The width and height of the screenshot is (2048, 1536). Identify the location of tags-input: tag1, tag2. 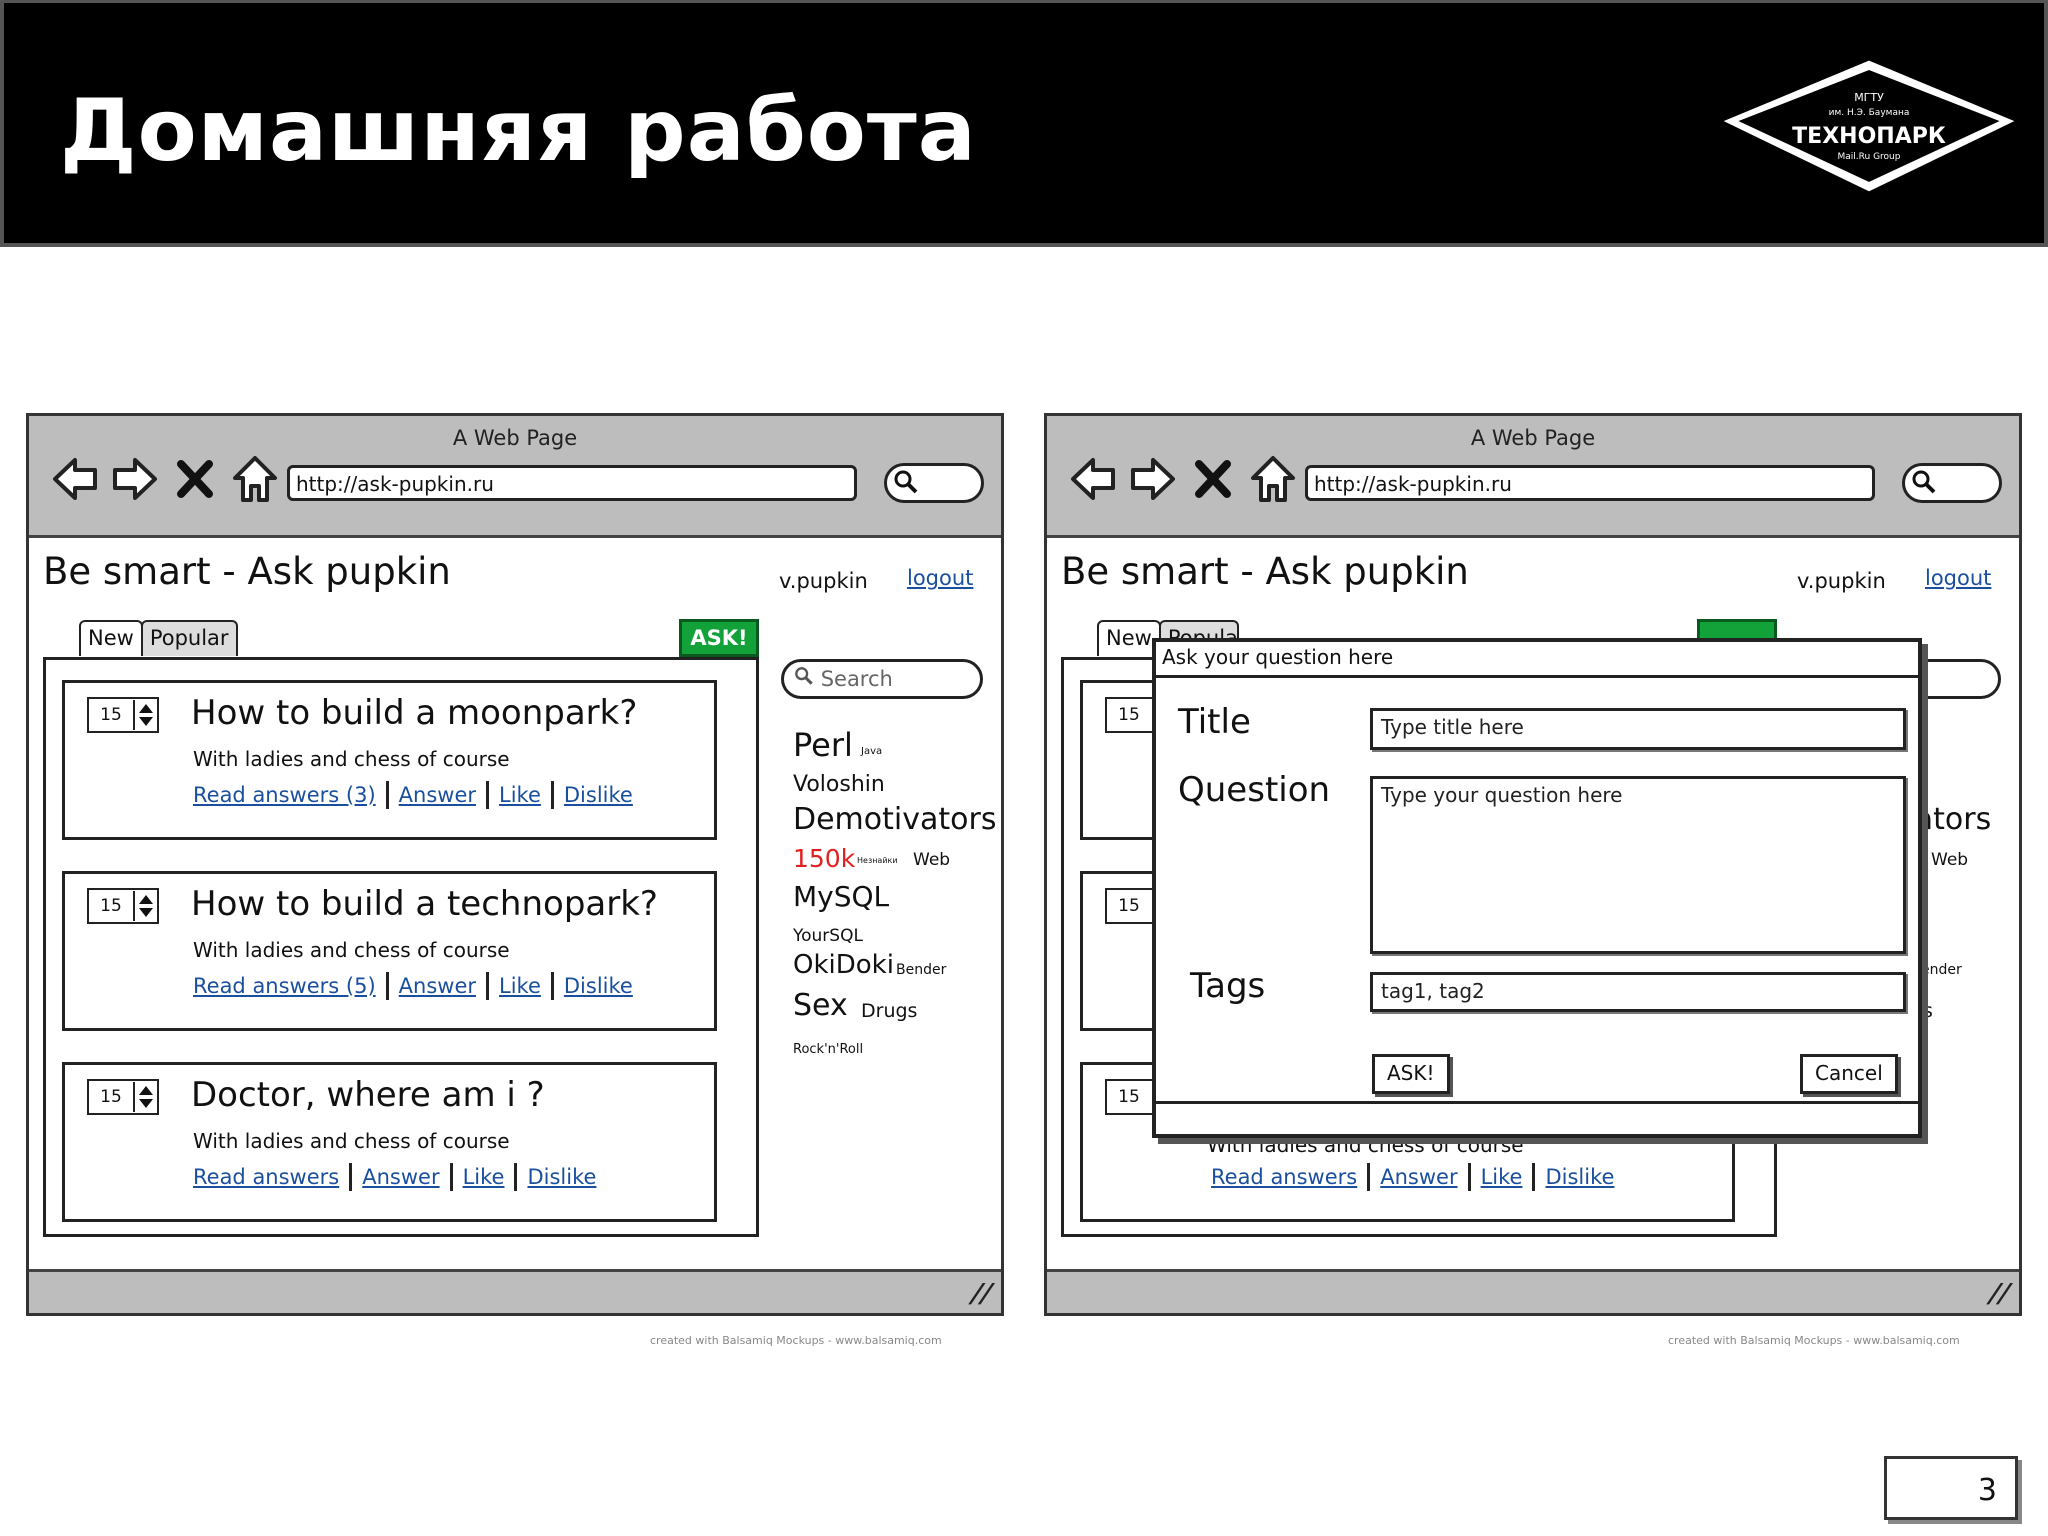
(1638, 992).